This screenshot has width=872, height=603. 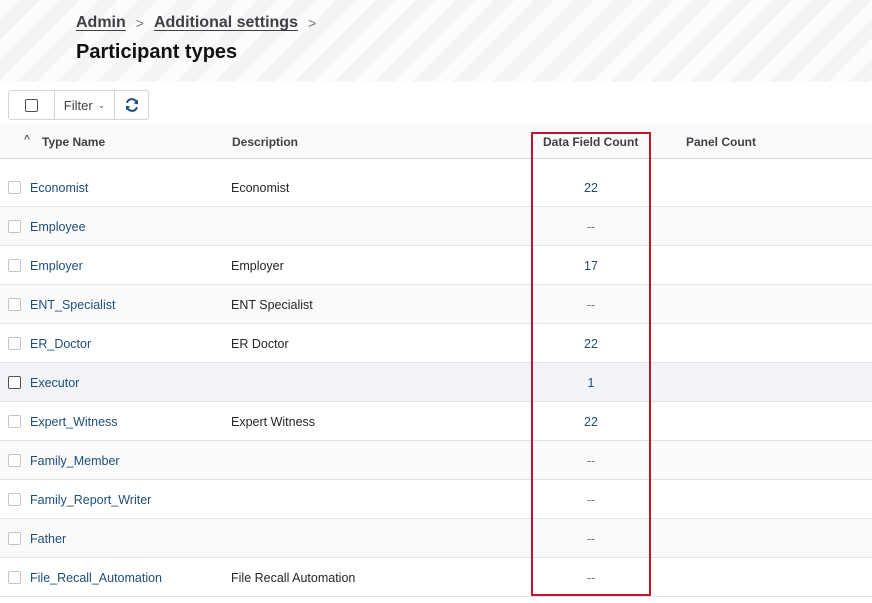 What do you see at coordinates (54, 383) in the screenshot?
I see `type-name-link: Executor` at bounding box center [54, 383].